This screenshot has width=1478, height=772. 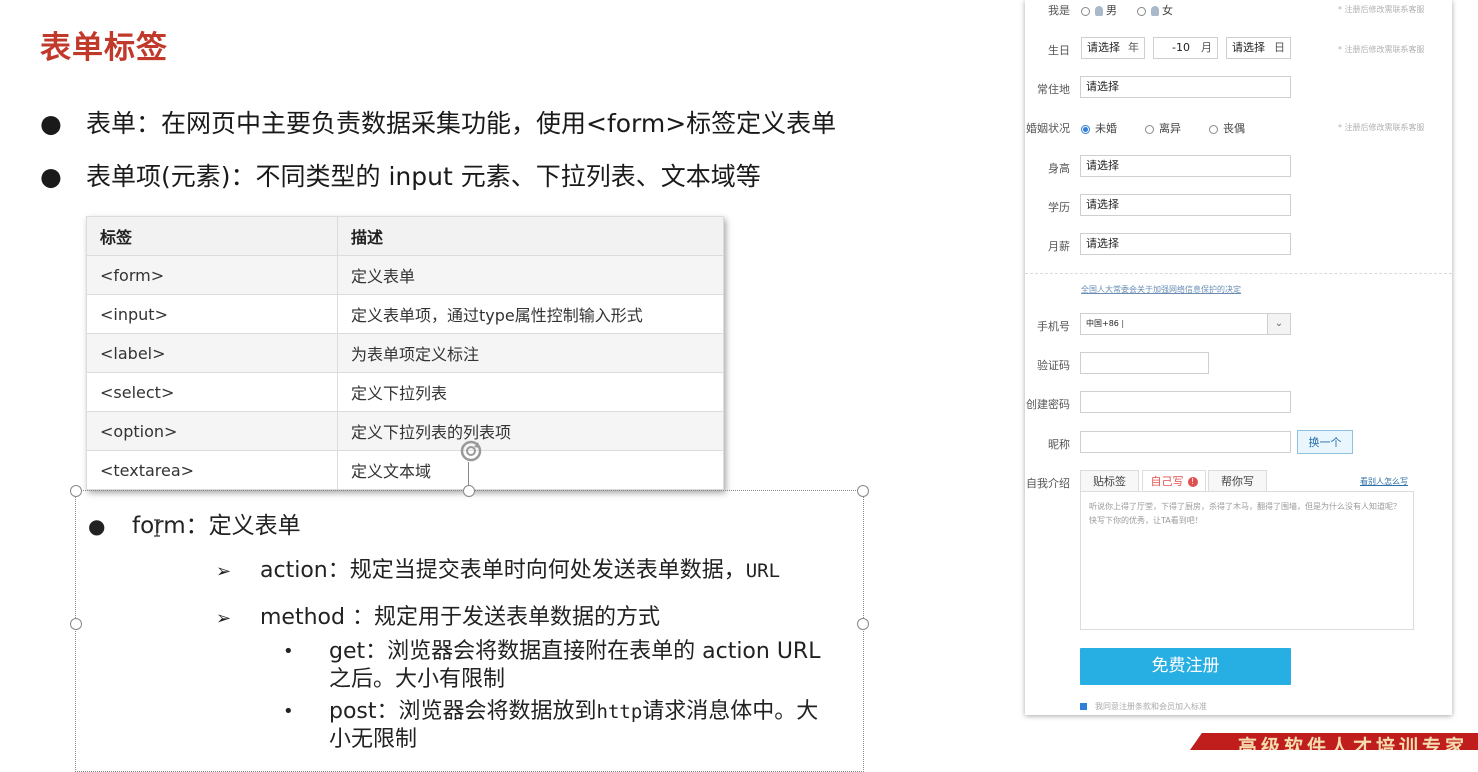 I want to click on birth-day-select: 请选择日, so click(x=1258, y=48).